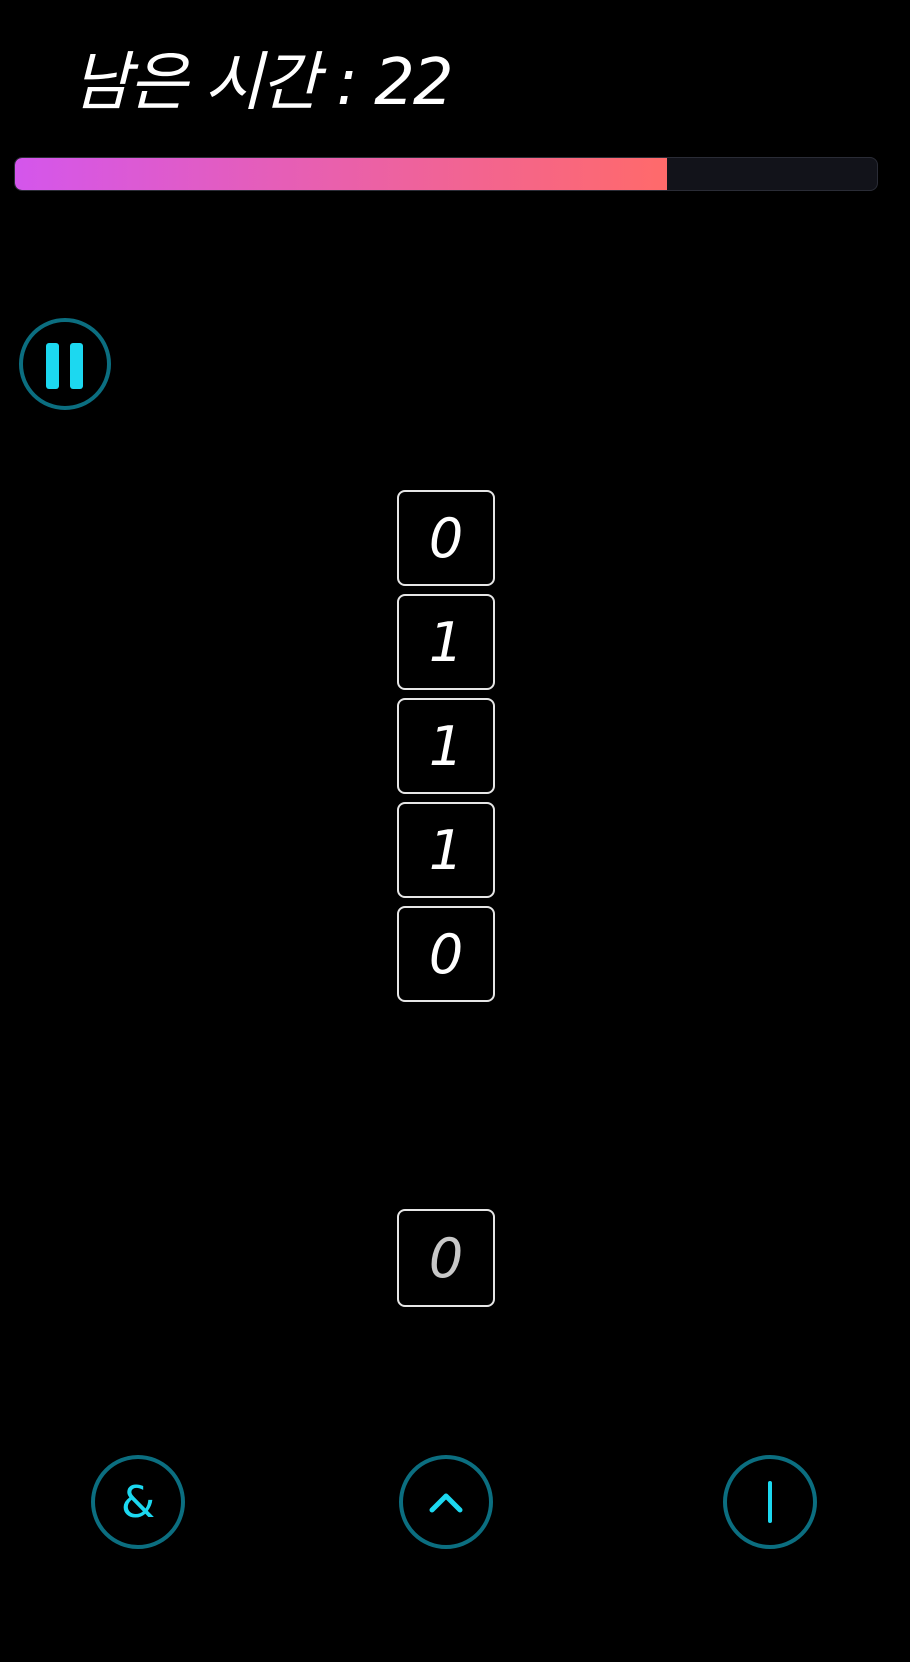 The width and height of the screenshot is (910, 1662). I want to click on xor-operator-button, so click(446, 1502).